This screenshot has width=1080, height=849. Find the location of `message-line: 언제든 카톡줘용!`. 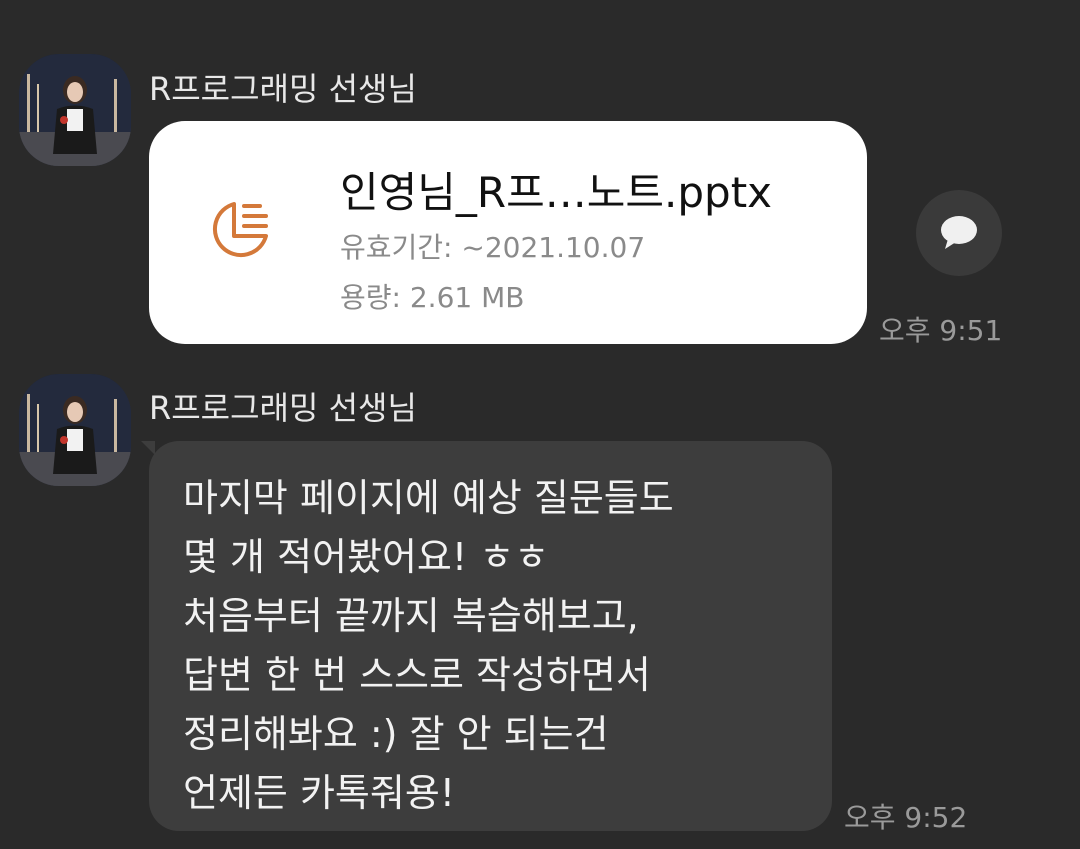

message-line: 언제든 카톡줘용! is located at coordinates (319, 793).